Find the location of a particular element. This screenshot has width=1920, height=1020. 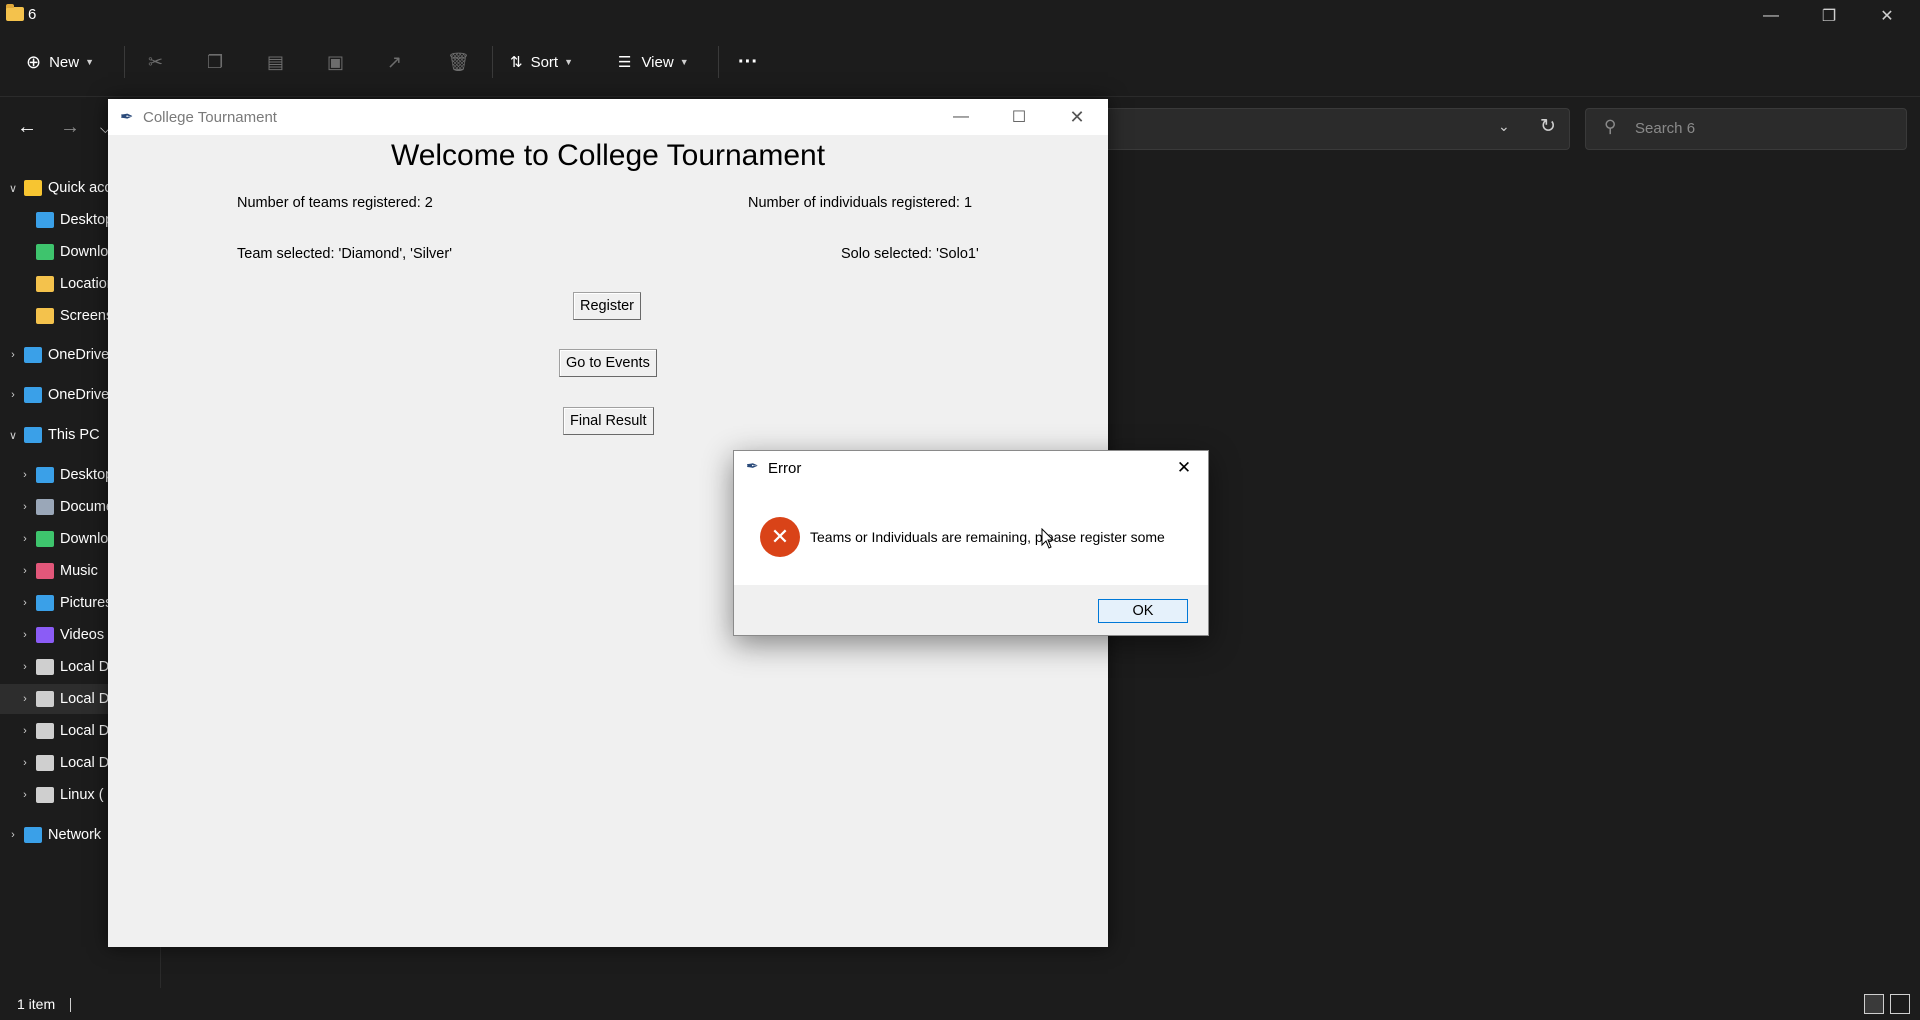

sidebar-item-label: Pictures is located at coordinates (86, 603).